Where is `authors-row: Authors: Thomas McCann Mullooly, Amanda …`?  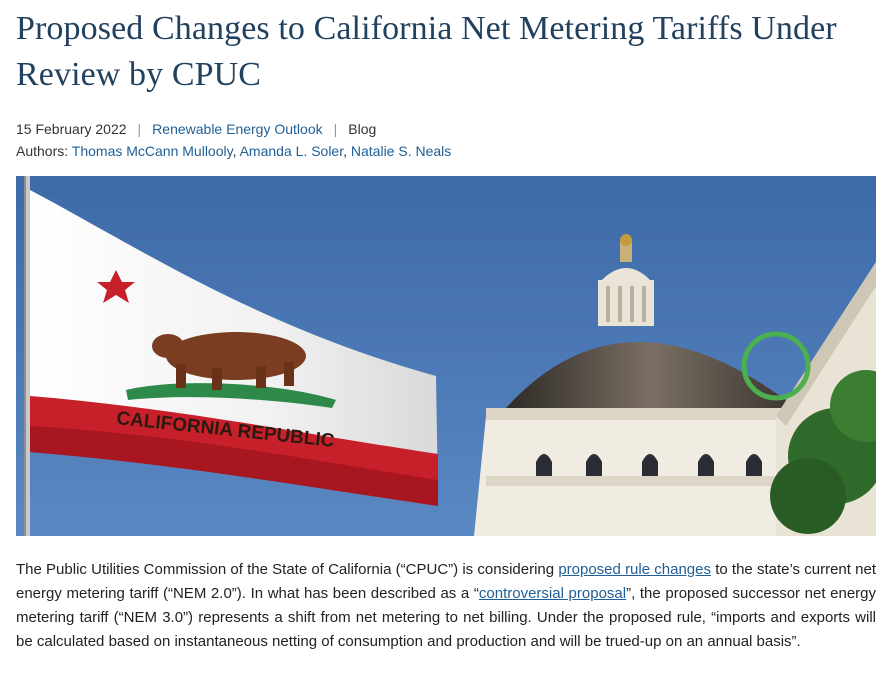
authors-row: Authors: Thomas McCann Mullooly, Amanda … is located at coordinates (234, 151).